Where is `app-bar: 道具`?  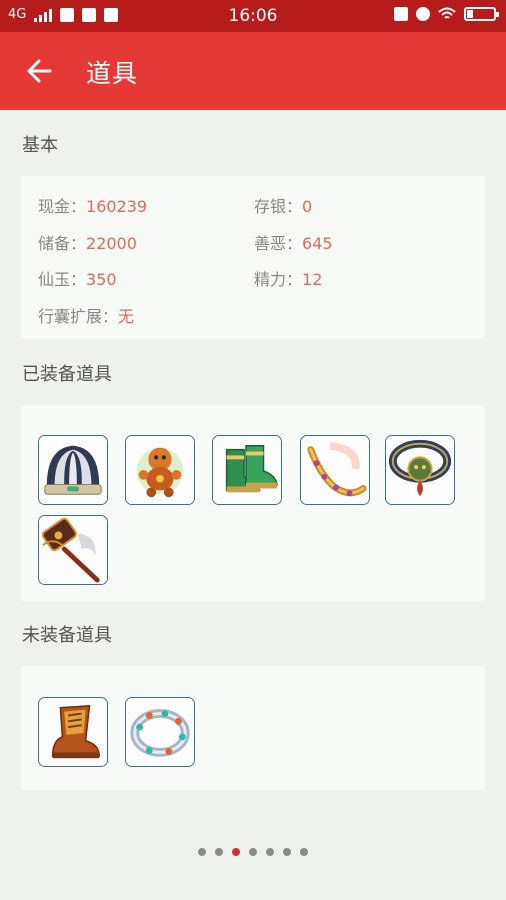 app-bar: 道具 is located at coordinates (253, 71).